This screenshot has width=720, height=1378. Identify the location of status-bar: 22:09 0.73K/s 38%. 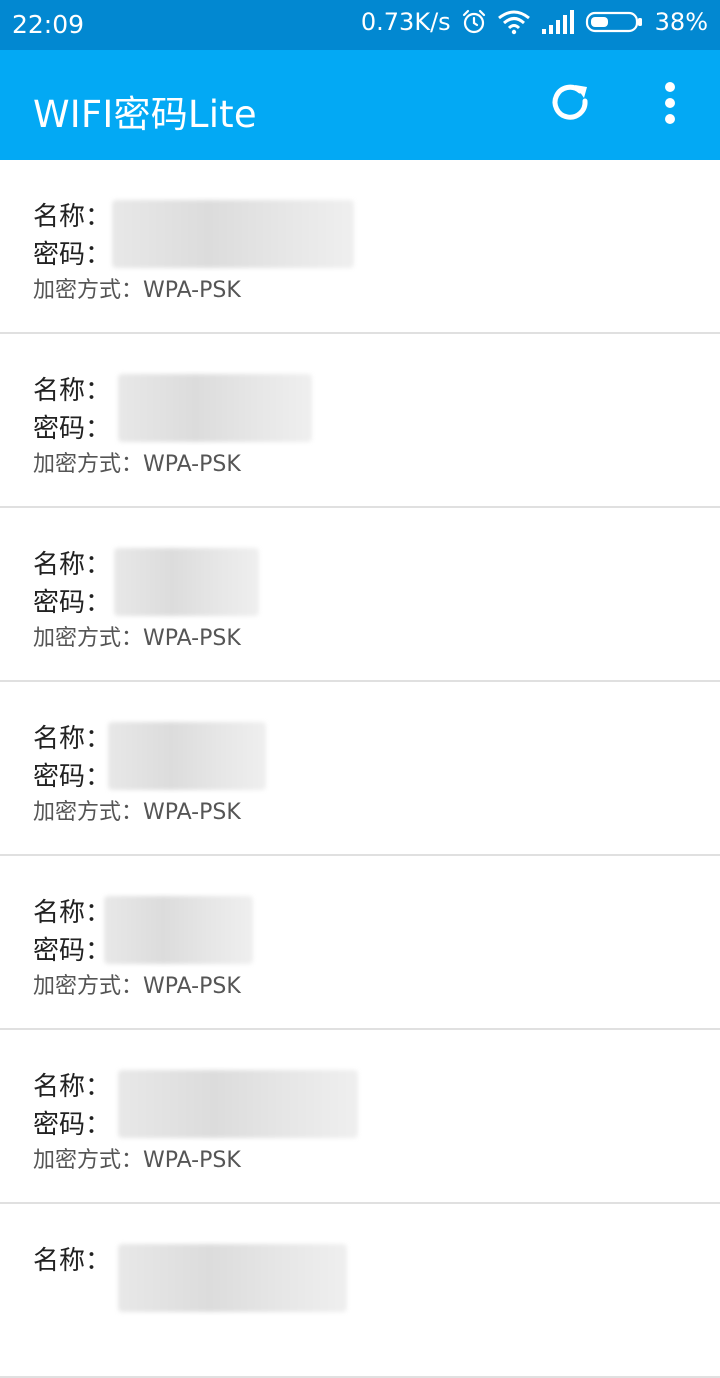
(360, 25).